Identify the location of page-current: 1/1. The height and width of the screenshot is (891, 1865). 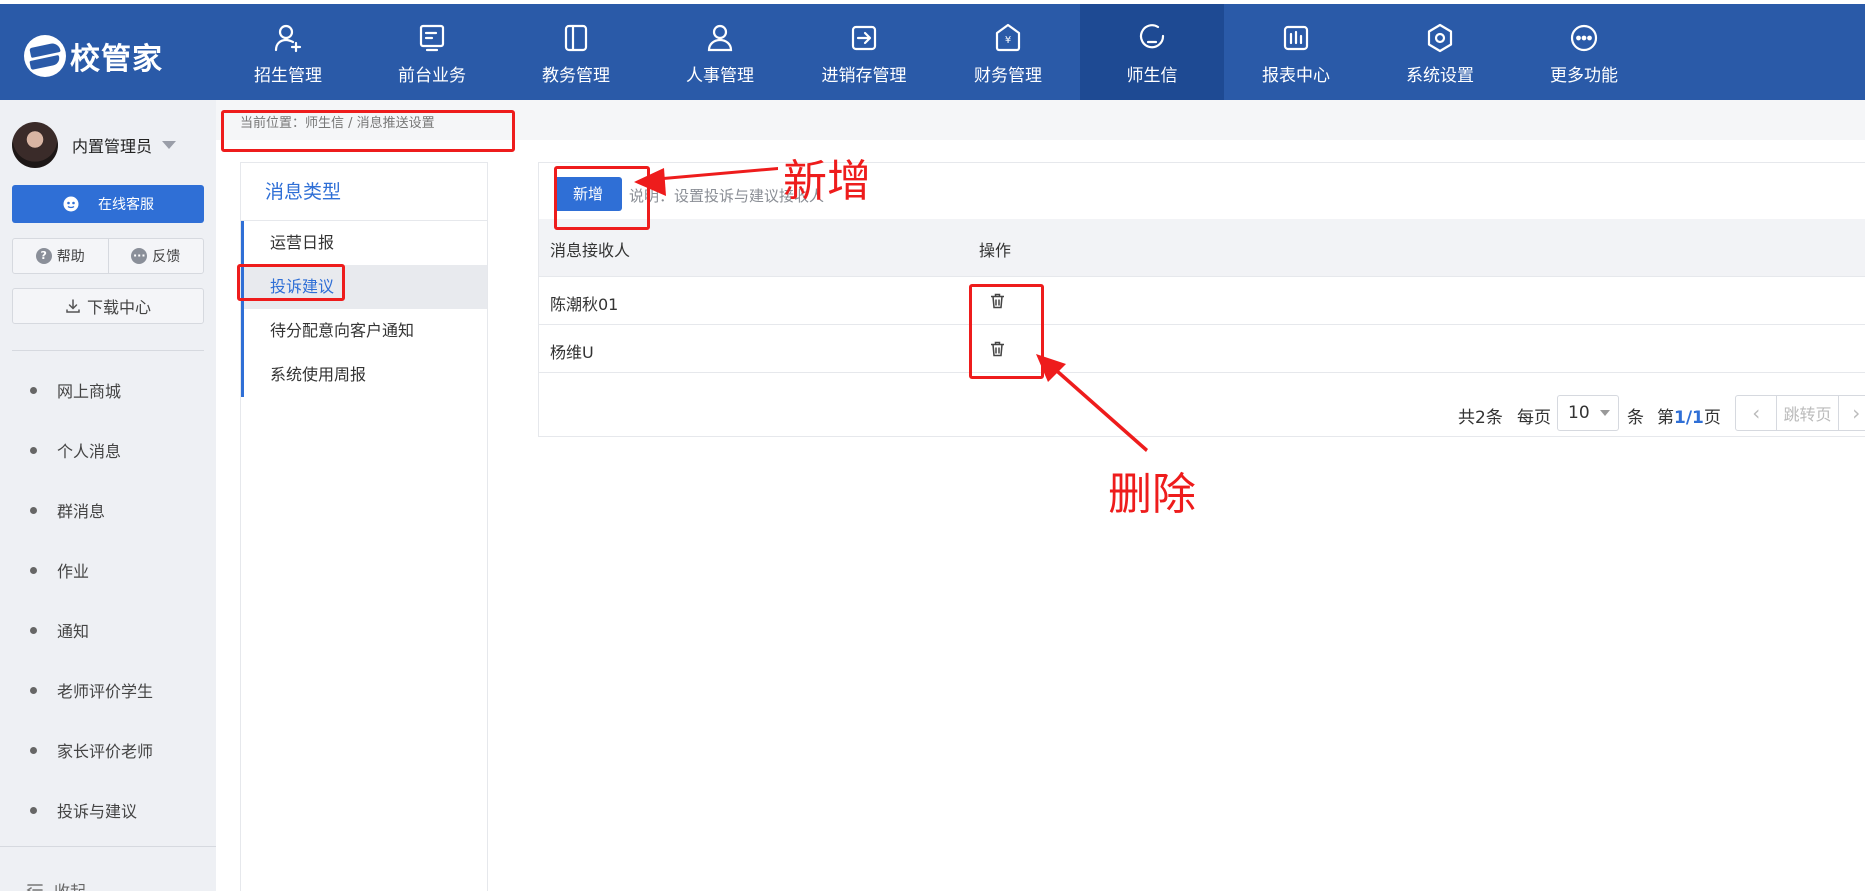
(1689, 418).